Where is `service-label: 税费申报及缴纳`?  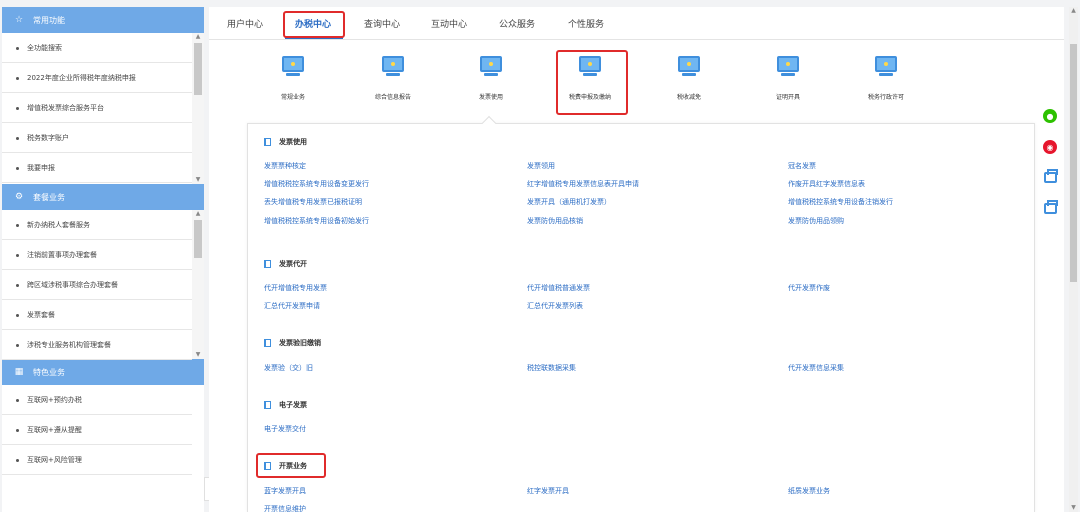
service-label: 税费申报及缴纳 is located at coordinates (589, 97).